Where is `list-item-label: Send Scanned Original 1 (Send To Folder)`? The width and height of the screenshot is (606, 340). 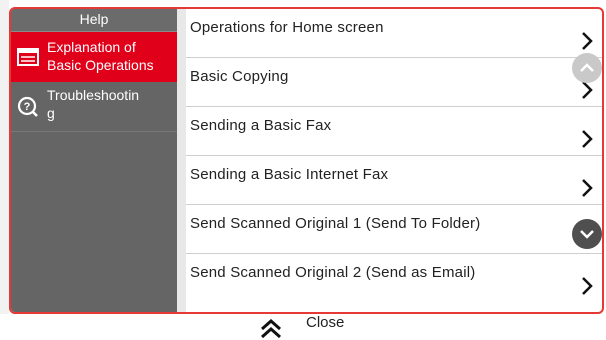
list-item-label: Send Scanned Original 1 (Send To Folder) is located at coordinates (335, 223).